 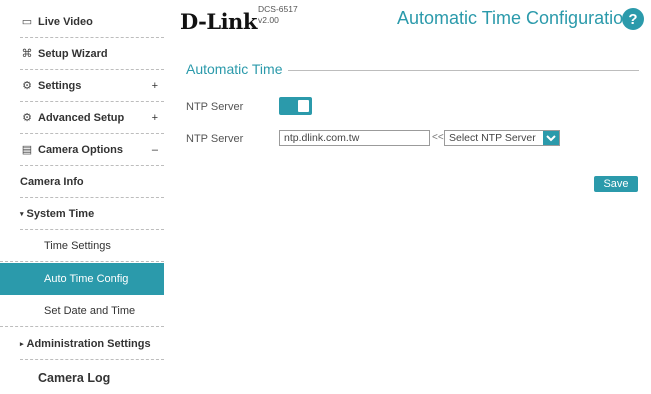 What do you see at coordinates (354, 138) in the screenshot?
I see `ntp-server-input: ntp.dlink.com.tw` at bounding box center [354, 138].